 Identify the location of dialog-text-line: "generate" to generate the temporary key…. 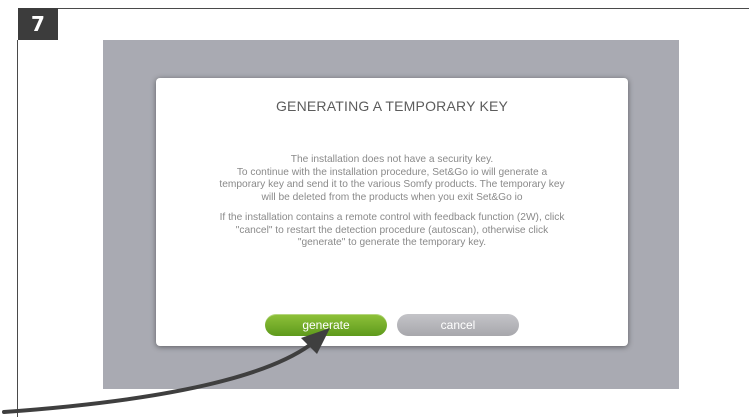
(392, 242).